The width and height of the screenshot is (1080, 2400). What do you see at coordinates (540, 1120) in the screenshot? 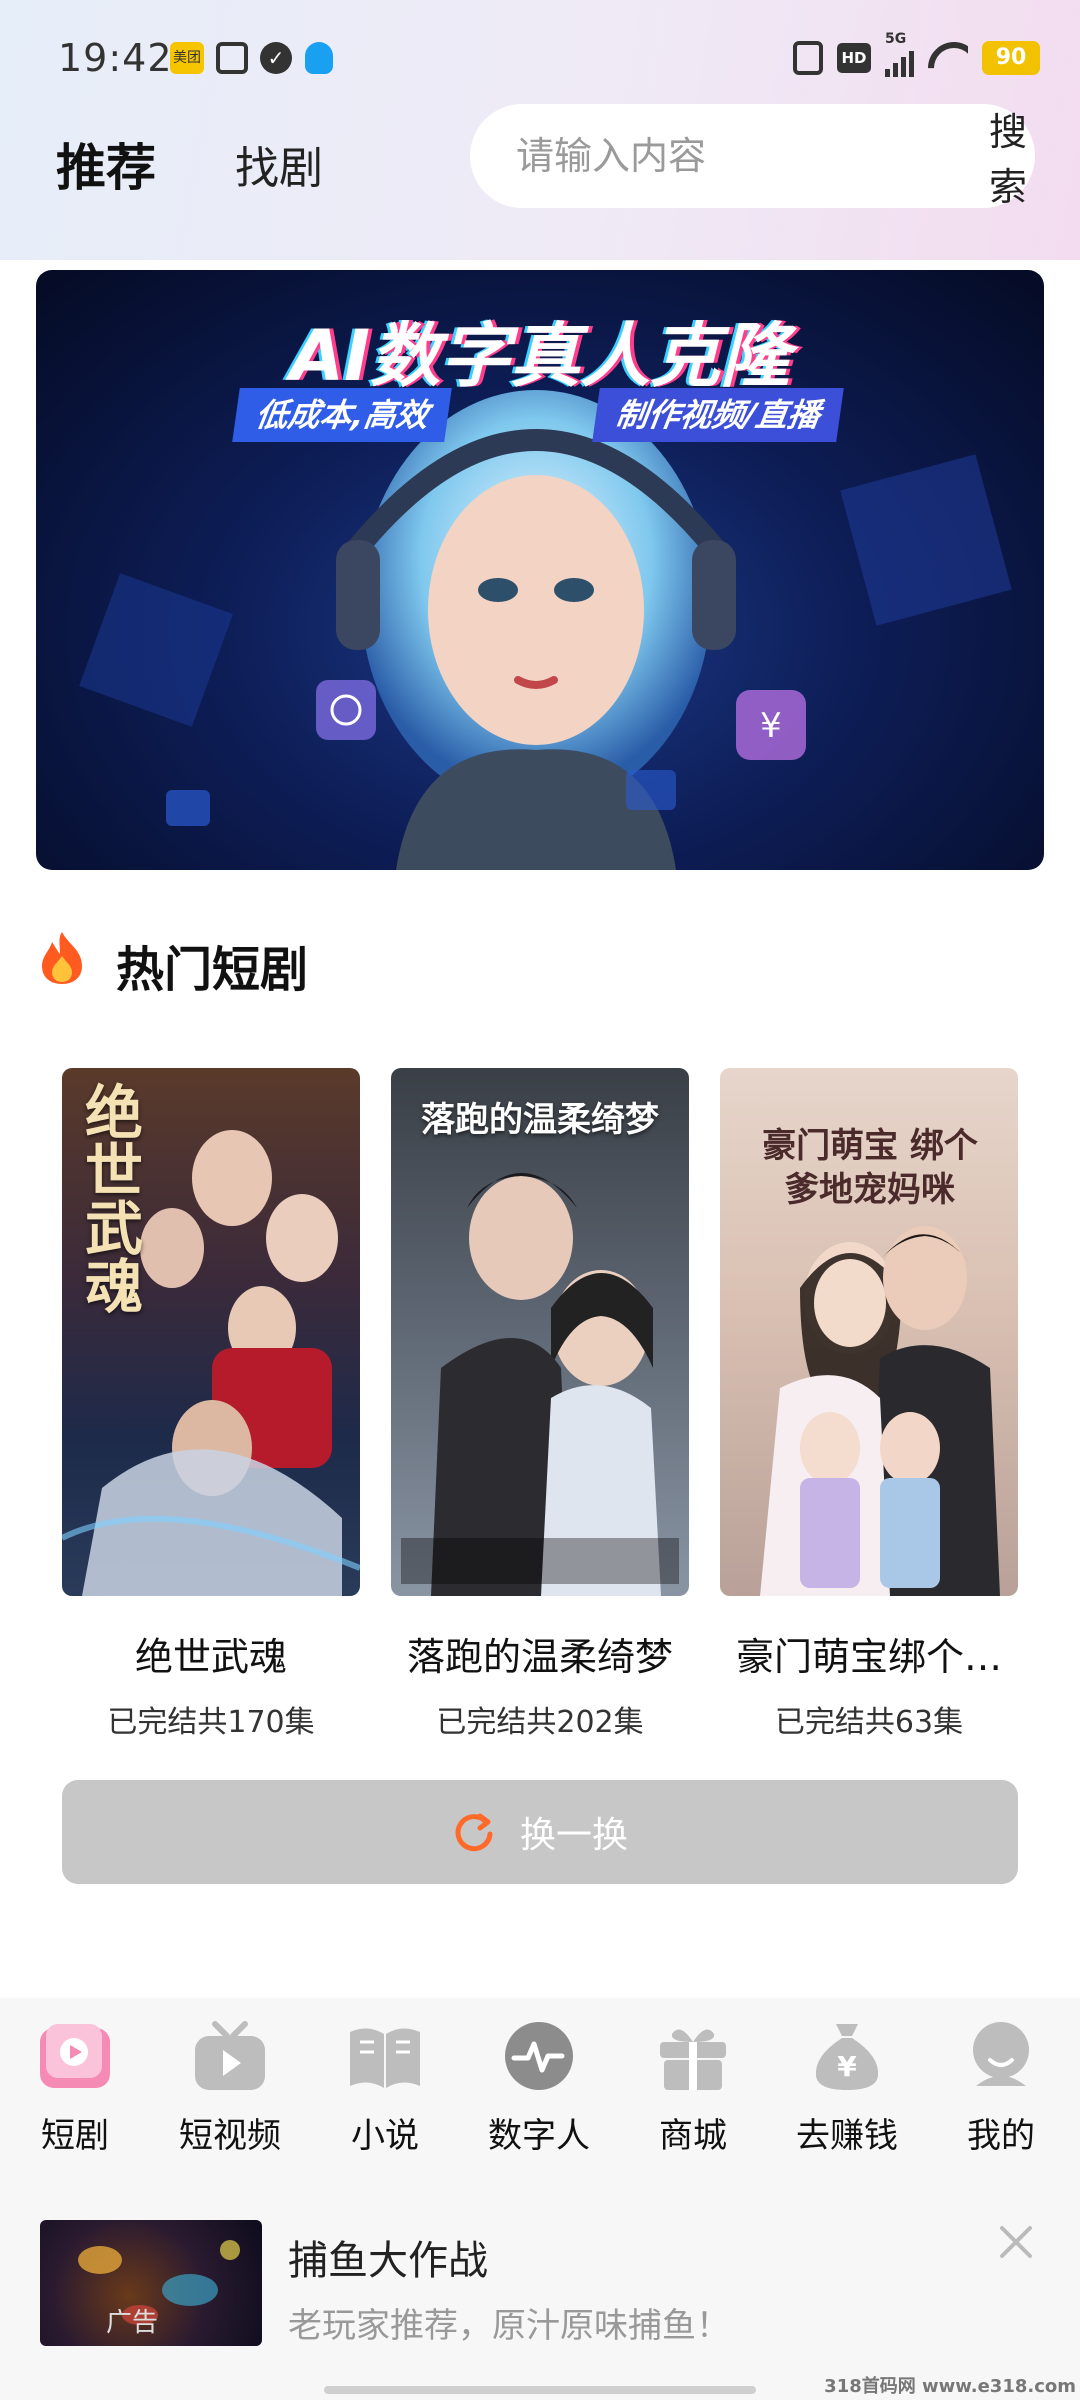
I see `poster-title: 落跑的温柔绮梦` at bounding box center [540, 1120].